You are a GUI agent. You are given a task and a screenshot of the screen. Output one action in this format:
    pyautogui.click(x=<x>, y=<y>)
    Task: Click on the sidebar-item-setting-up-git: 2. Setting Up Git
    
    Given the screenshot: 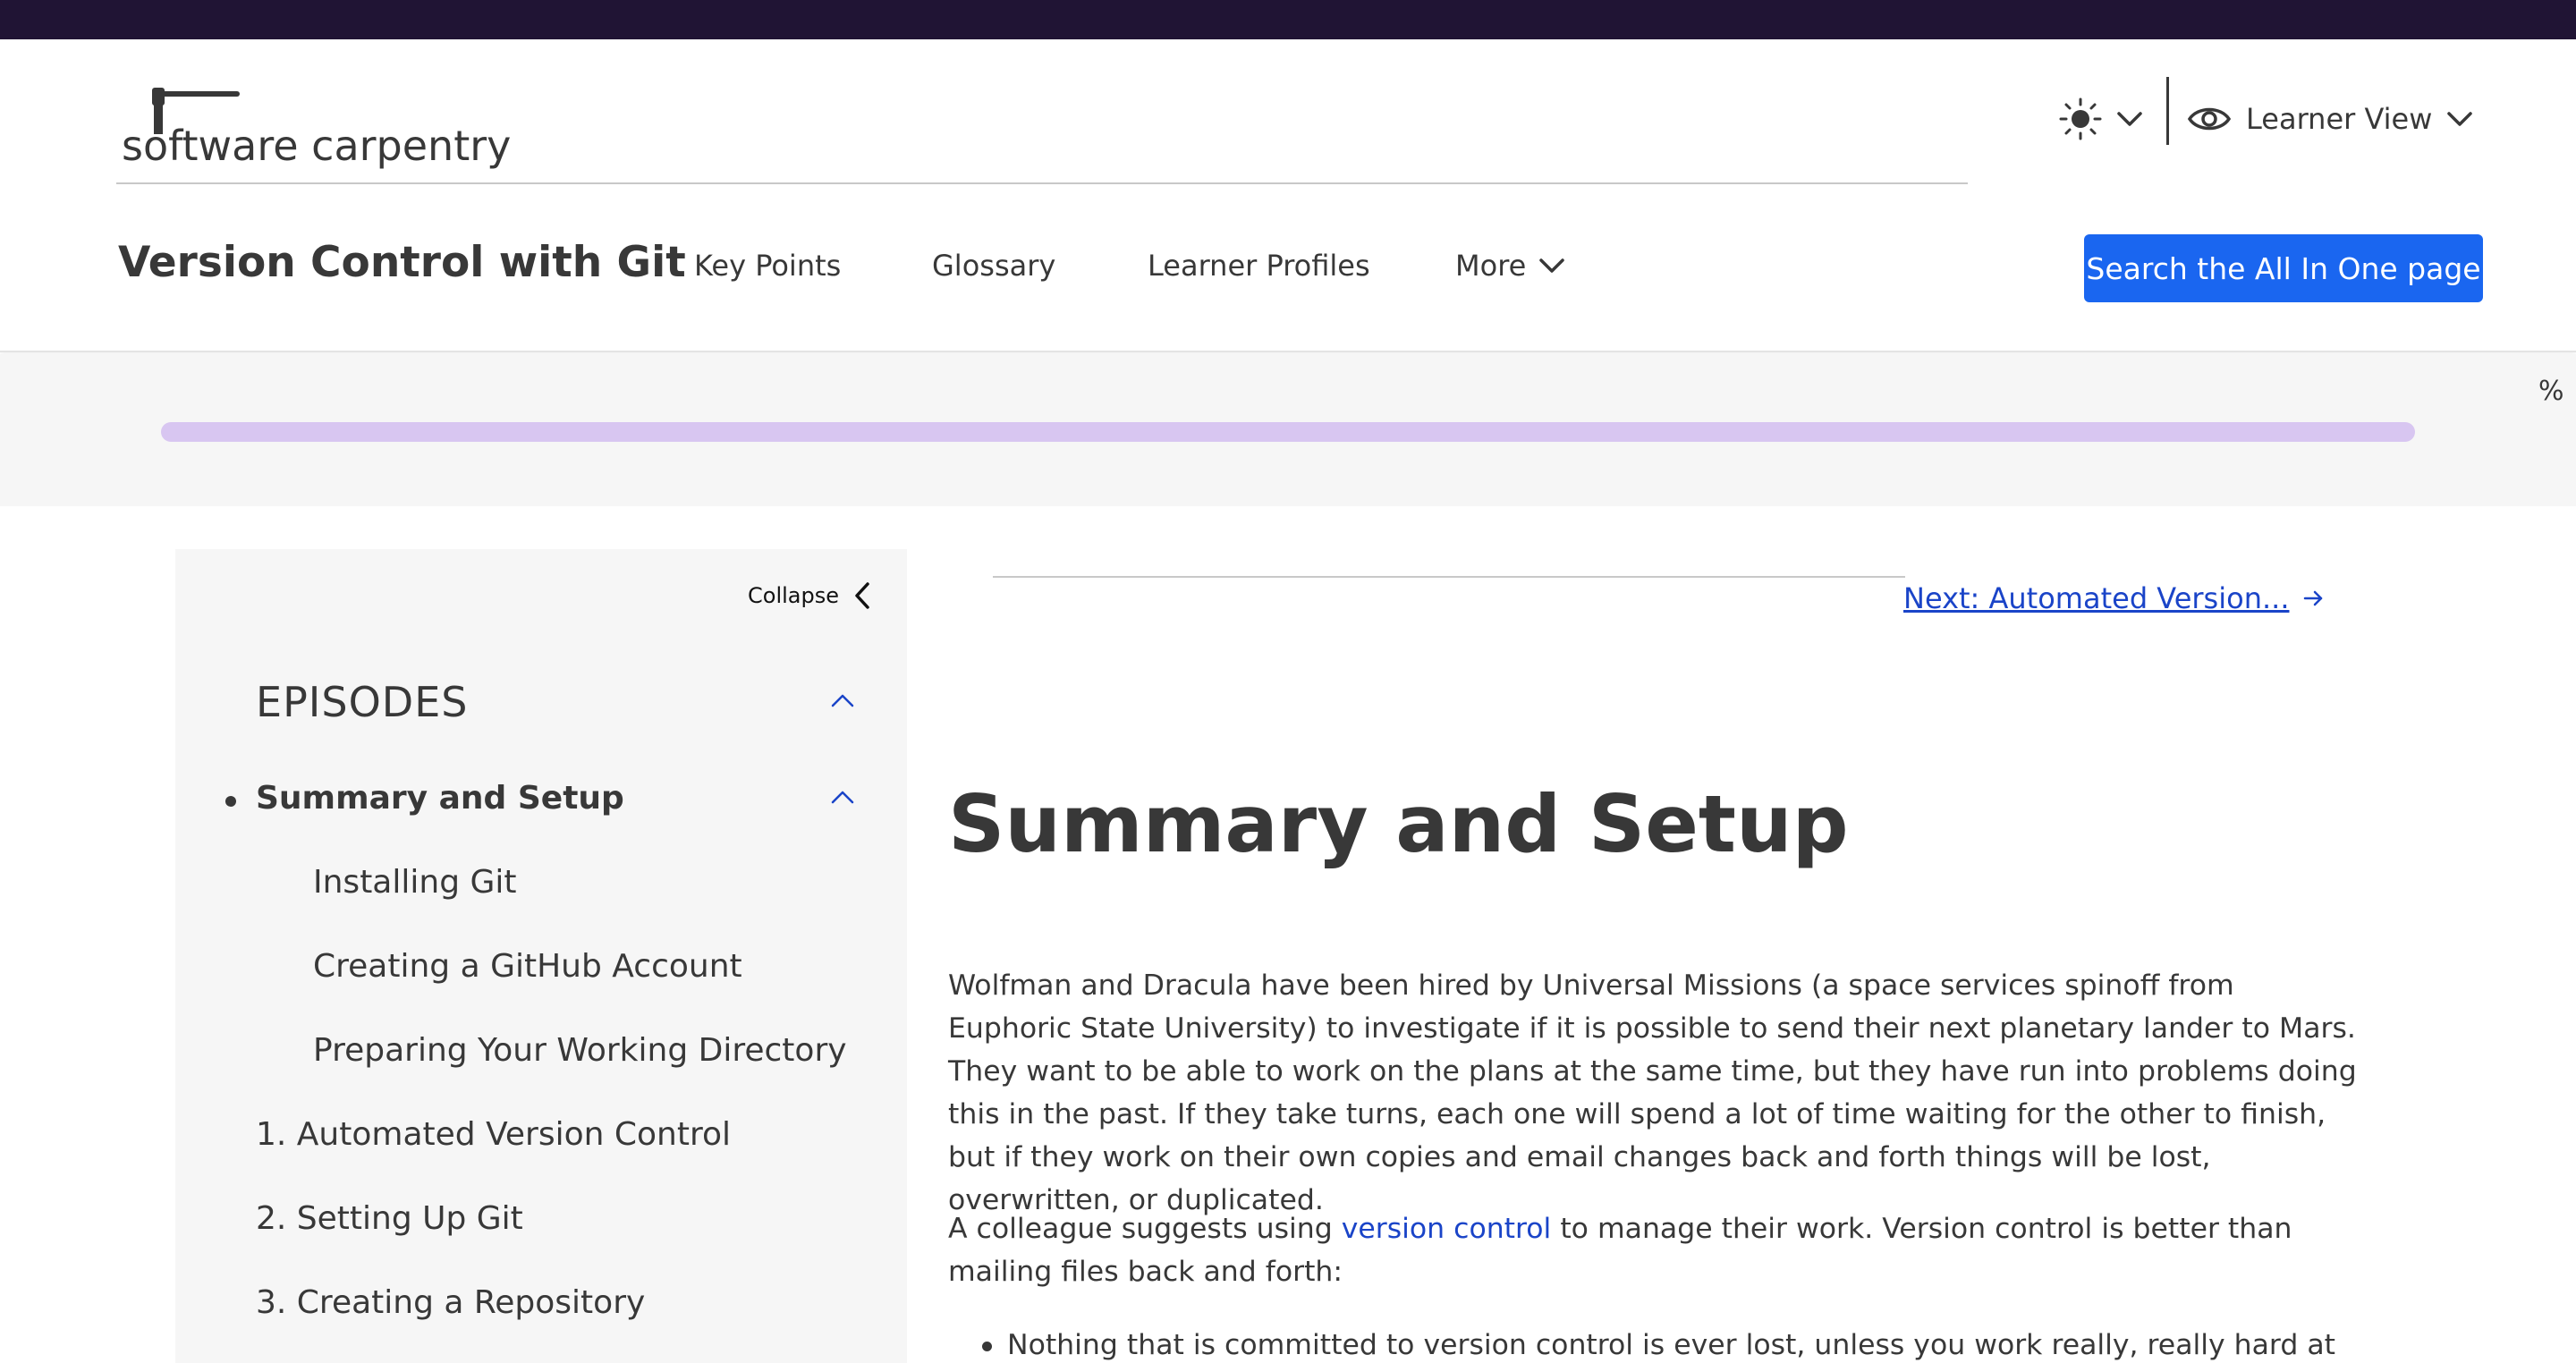 What is the action you would take?
    pyautogui.click(x=389, y=1218)
    